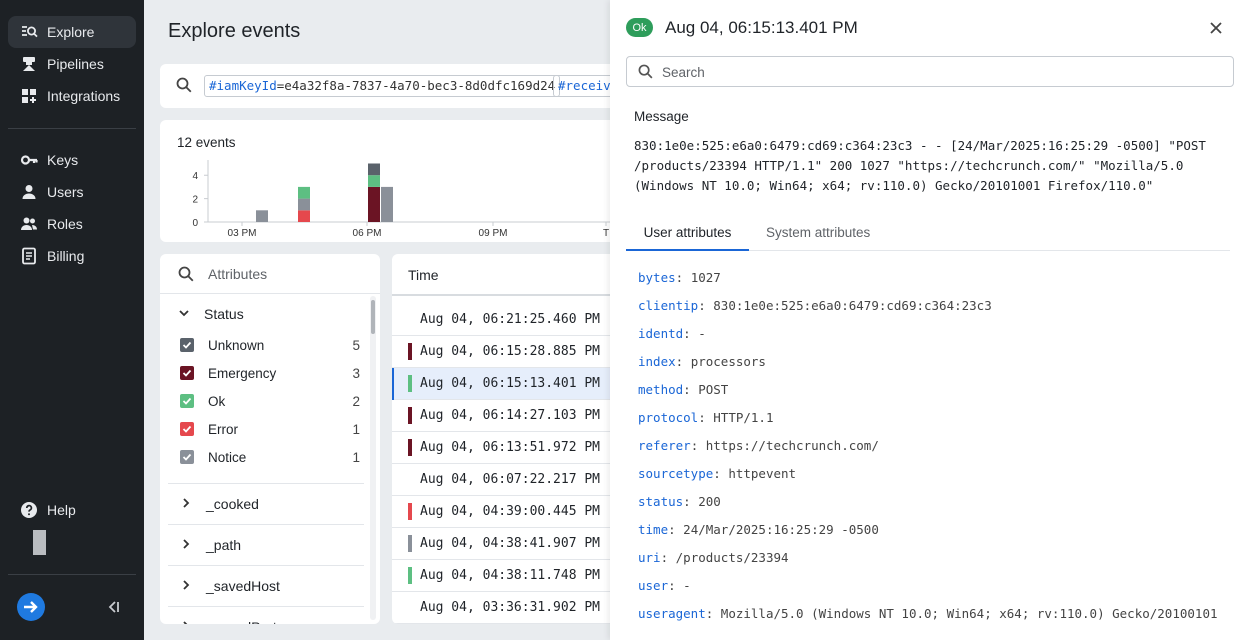  What do you see at coordinates (72, 192) in the screenshot?
I see `nav-users: Users` at bounding box center [72, 192].